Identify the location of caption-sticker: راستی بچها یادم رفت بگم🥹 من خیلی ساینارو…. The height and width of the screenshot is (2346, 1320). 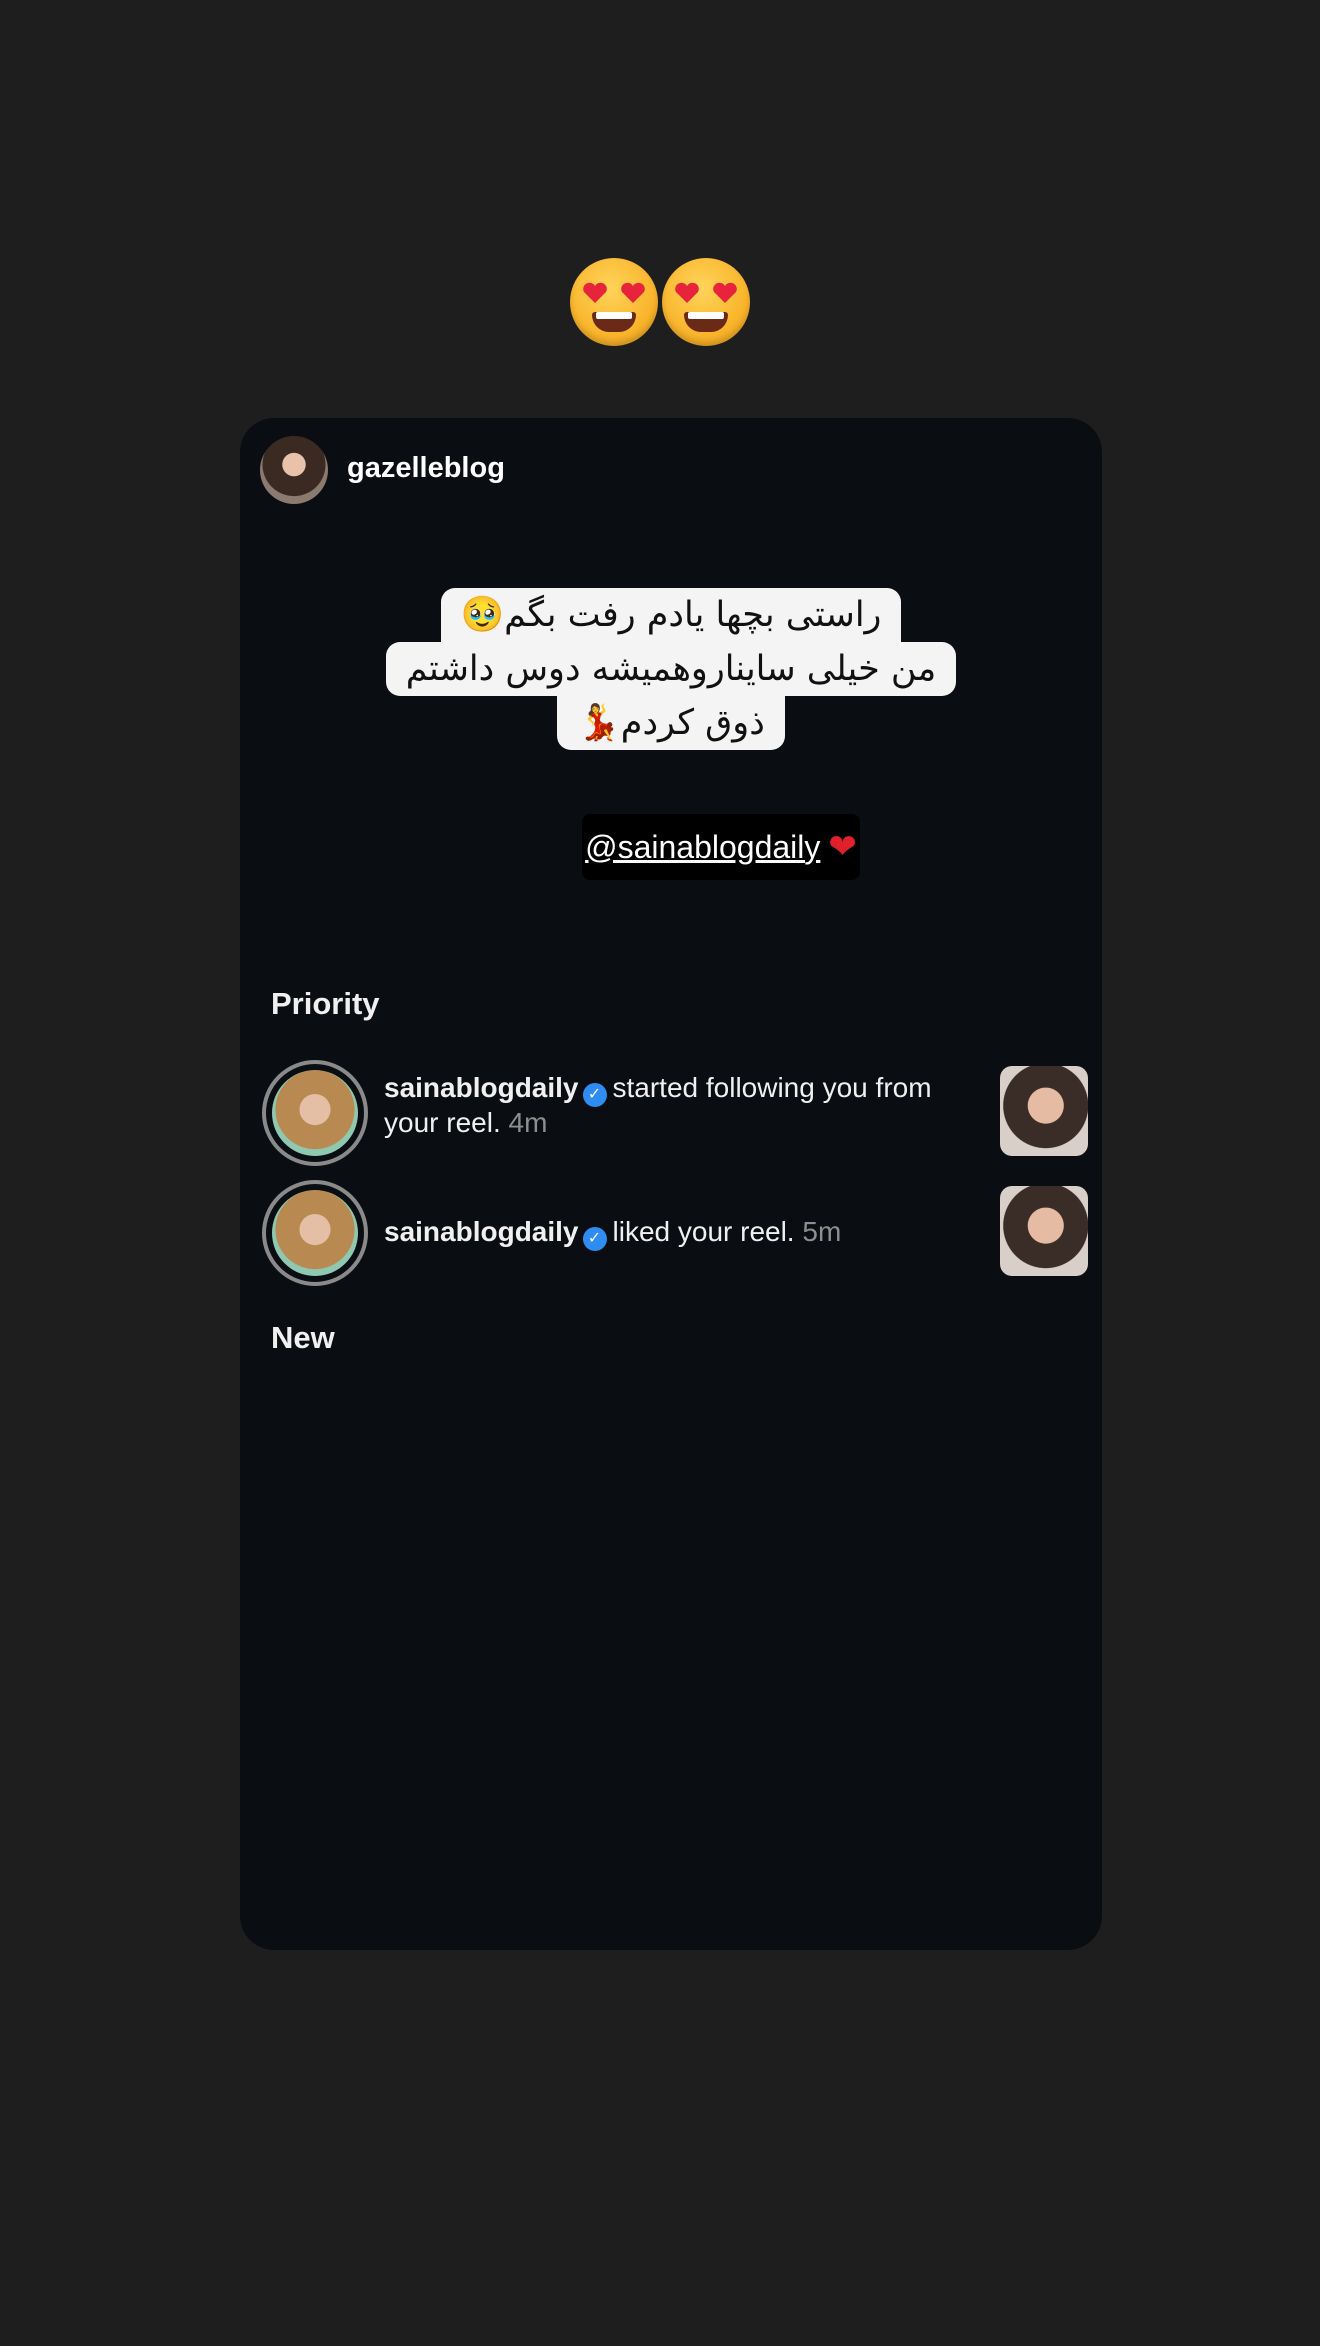
(671, 669).